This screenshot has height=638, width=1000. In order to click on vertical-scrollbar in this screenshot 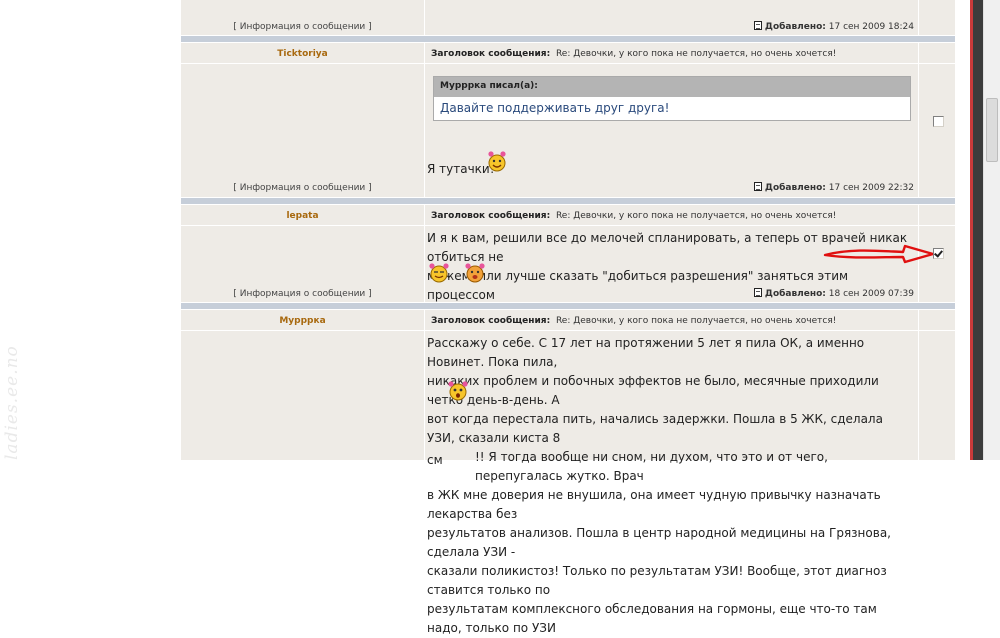, I will do `click(991, 230)`.